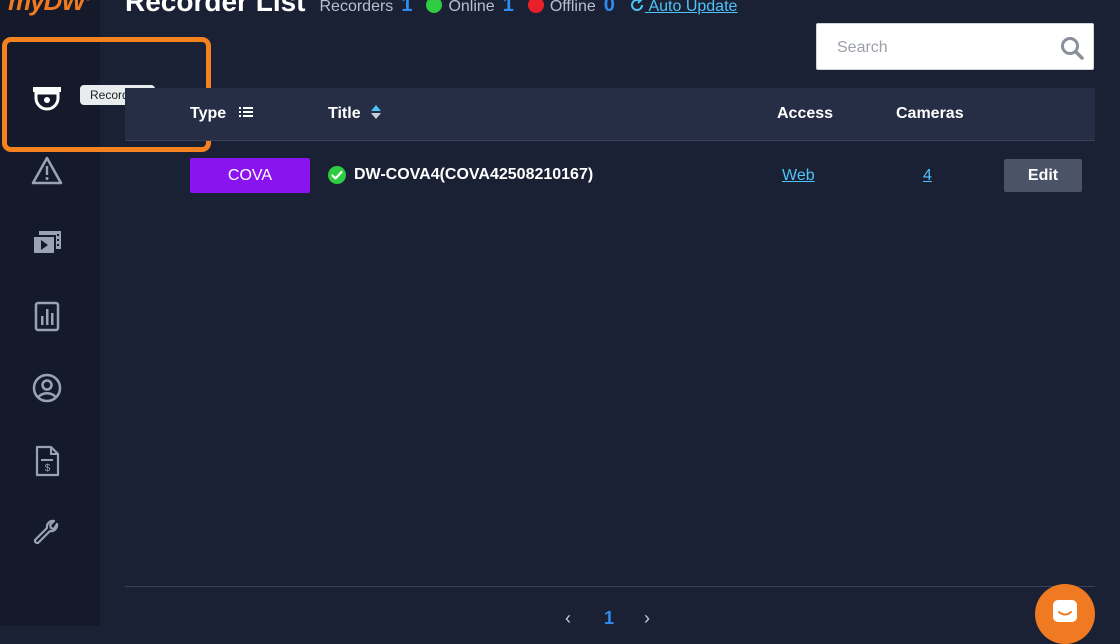  I want to click on cameras-count-link: 4, so click(927, 176).